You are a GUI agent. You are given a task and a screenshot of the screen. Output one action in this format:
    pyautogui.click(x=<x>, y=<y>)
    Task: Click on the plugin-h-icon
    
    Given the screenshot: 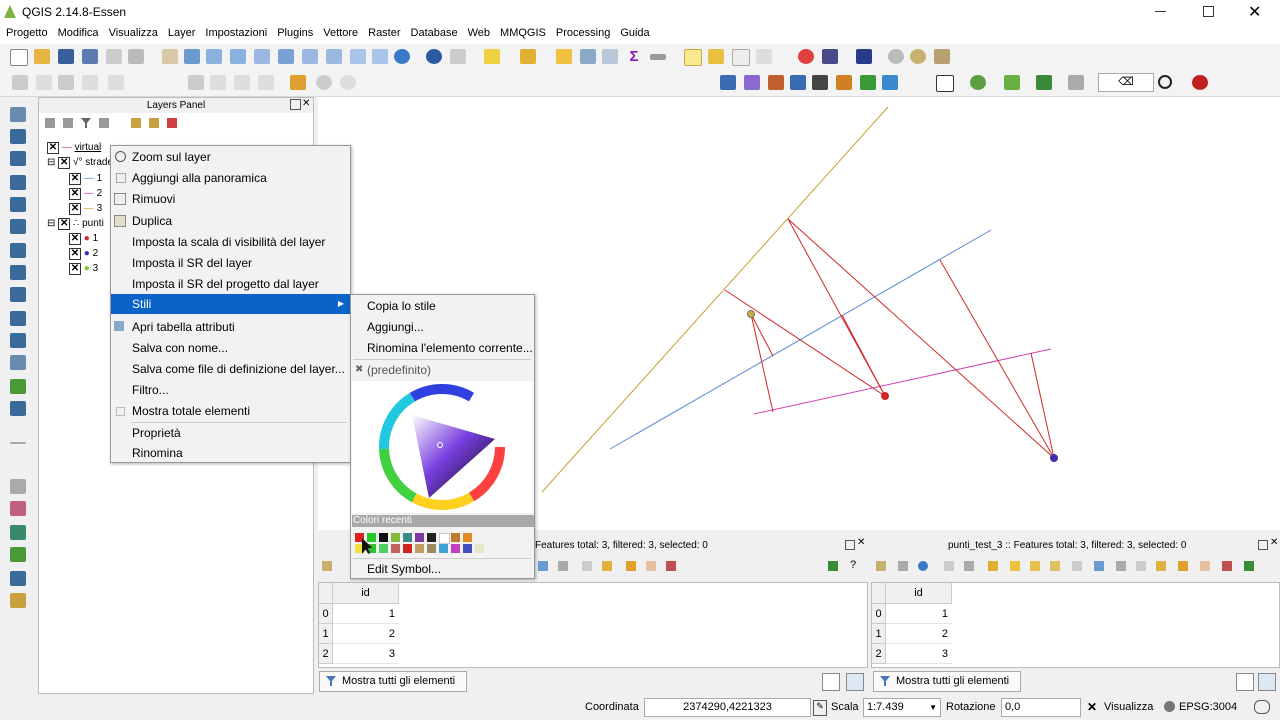 What is the action you would take?
    pyautogui.click(x=1012, y=82)
    